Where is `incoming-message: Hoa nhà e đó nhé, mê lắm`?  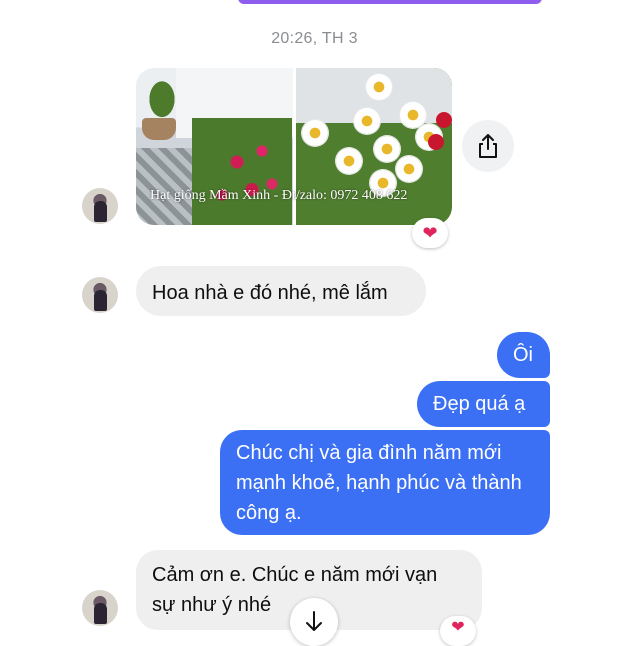 incoming-message: Hoa nhà e đó nhé, mê lắm is located at coordinates (281, 291).